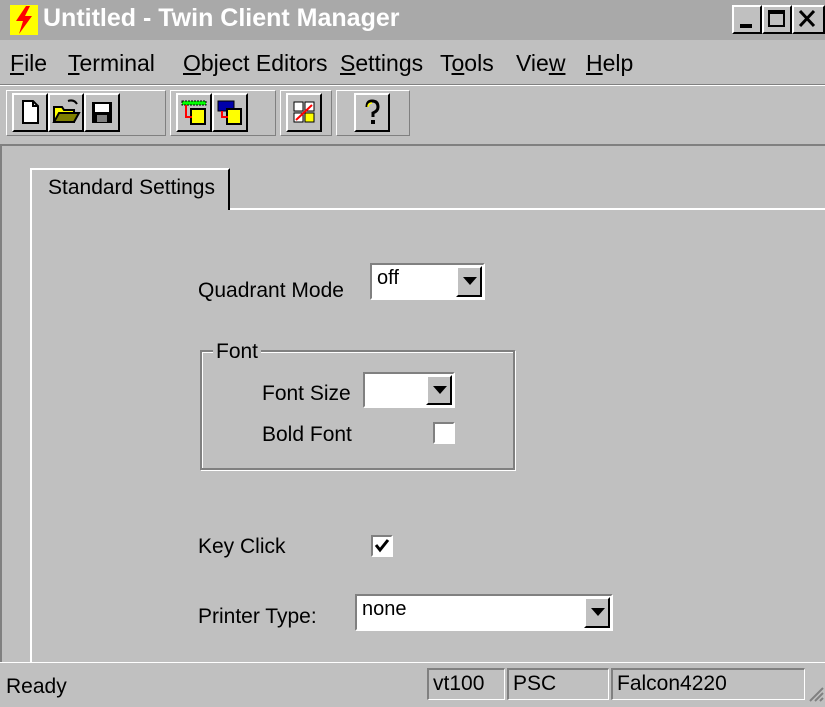  I want to click on editor-button, so click(304, 112).